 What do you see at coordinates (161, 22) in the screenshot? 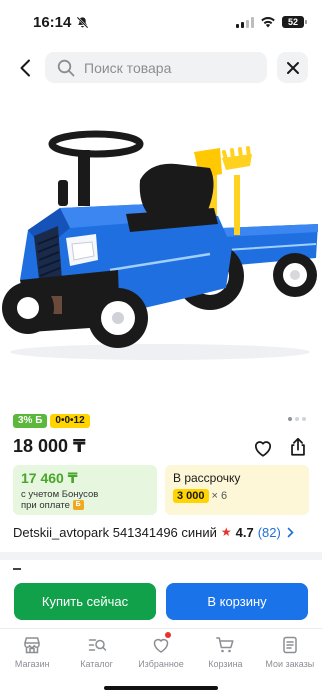
I see `status-bar: 16:14 52` at bounding box center [161, 22].